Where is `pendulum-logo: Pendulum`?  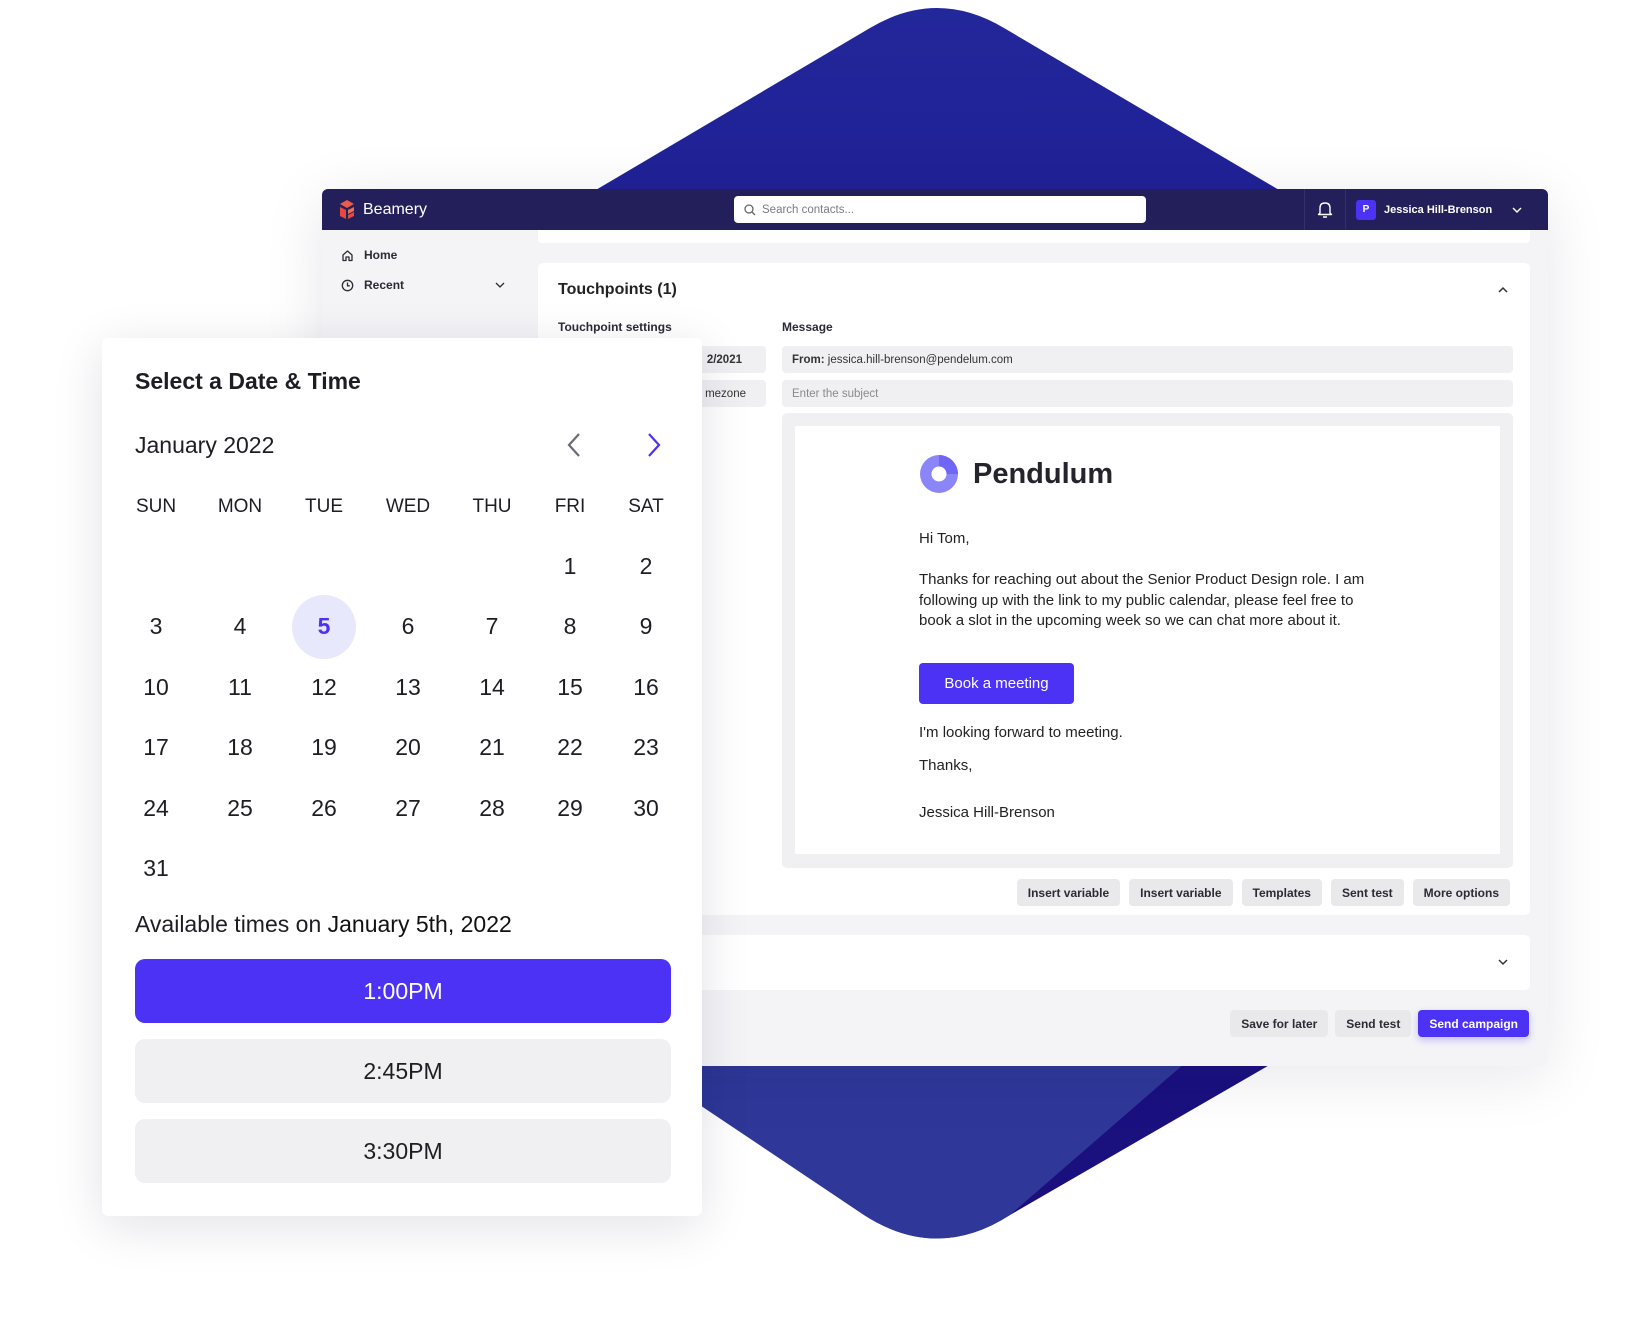 pendulum-logo: Pendulum is located at coordinates (1016, 474).